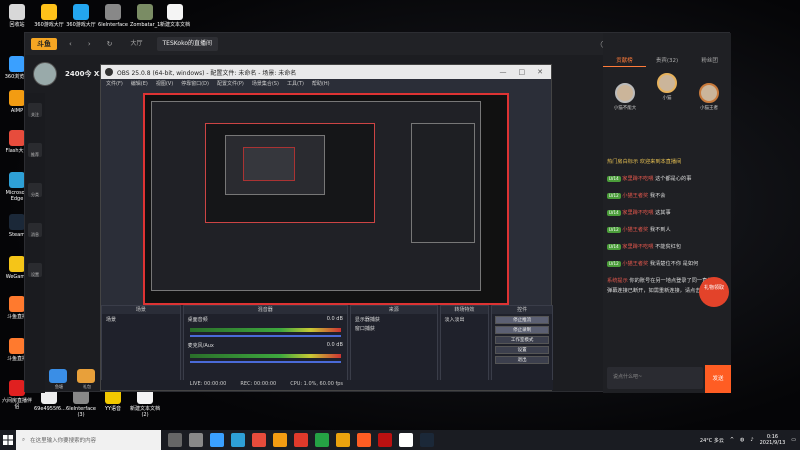 This screenshot has width=800, height=450. I want to click on volume-icon: ♪, so click(751, 440).